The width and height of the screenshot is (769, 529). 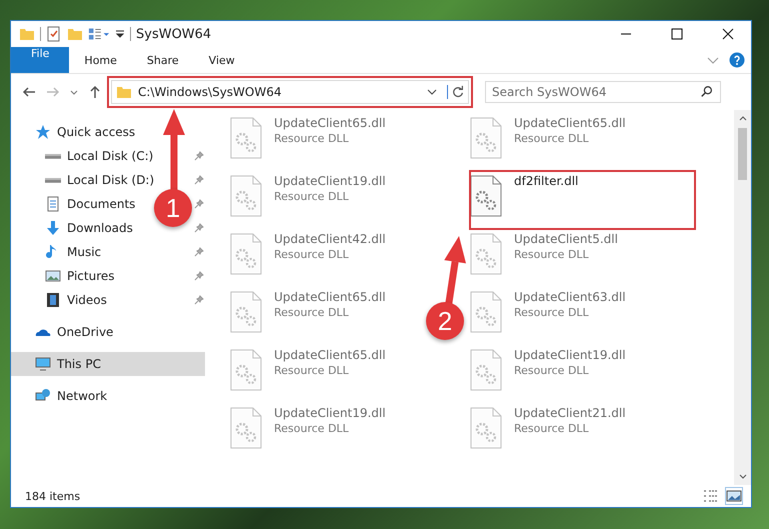 What do you see at coordinates (210, 92) in the screenshot?
I see `address-path: C:\Windows\SysWOW64` at bounding box center [210, 92].